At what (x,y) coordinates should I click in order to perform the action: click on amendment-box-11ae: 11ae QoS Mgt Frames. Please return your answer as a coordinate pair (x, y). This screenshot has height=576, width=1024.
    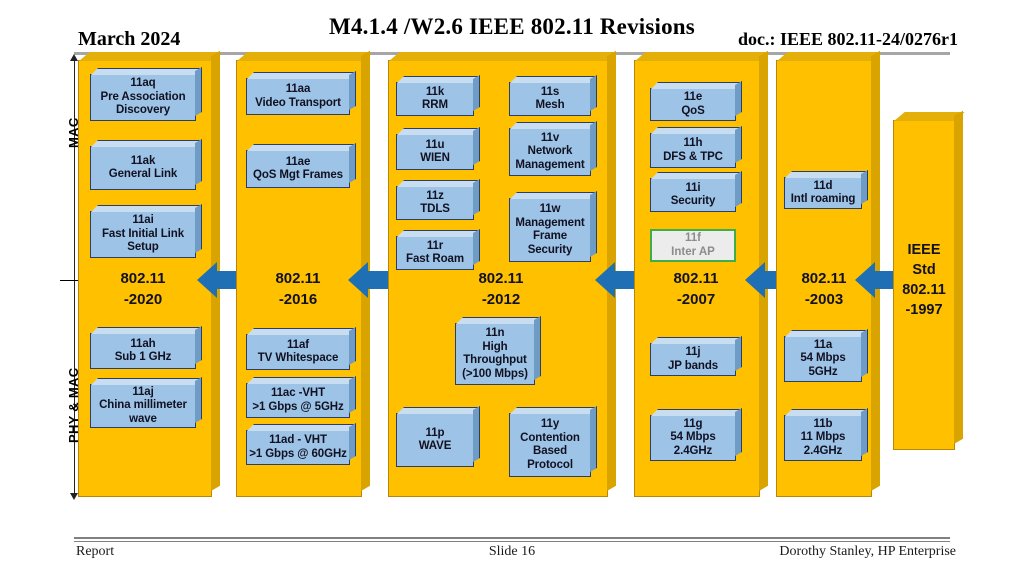
    Looking at the image, I should click on (301, 165).